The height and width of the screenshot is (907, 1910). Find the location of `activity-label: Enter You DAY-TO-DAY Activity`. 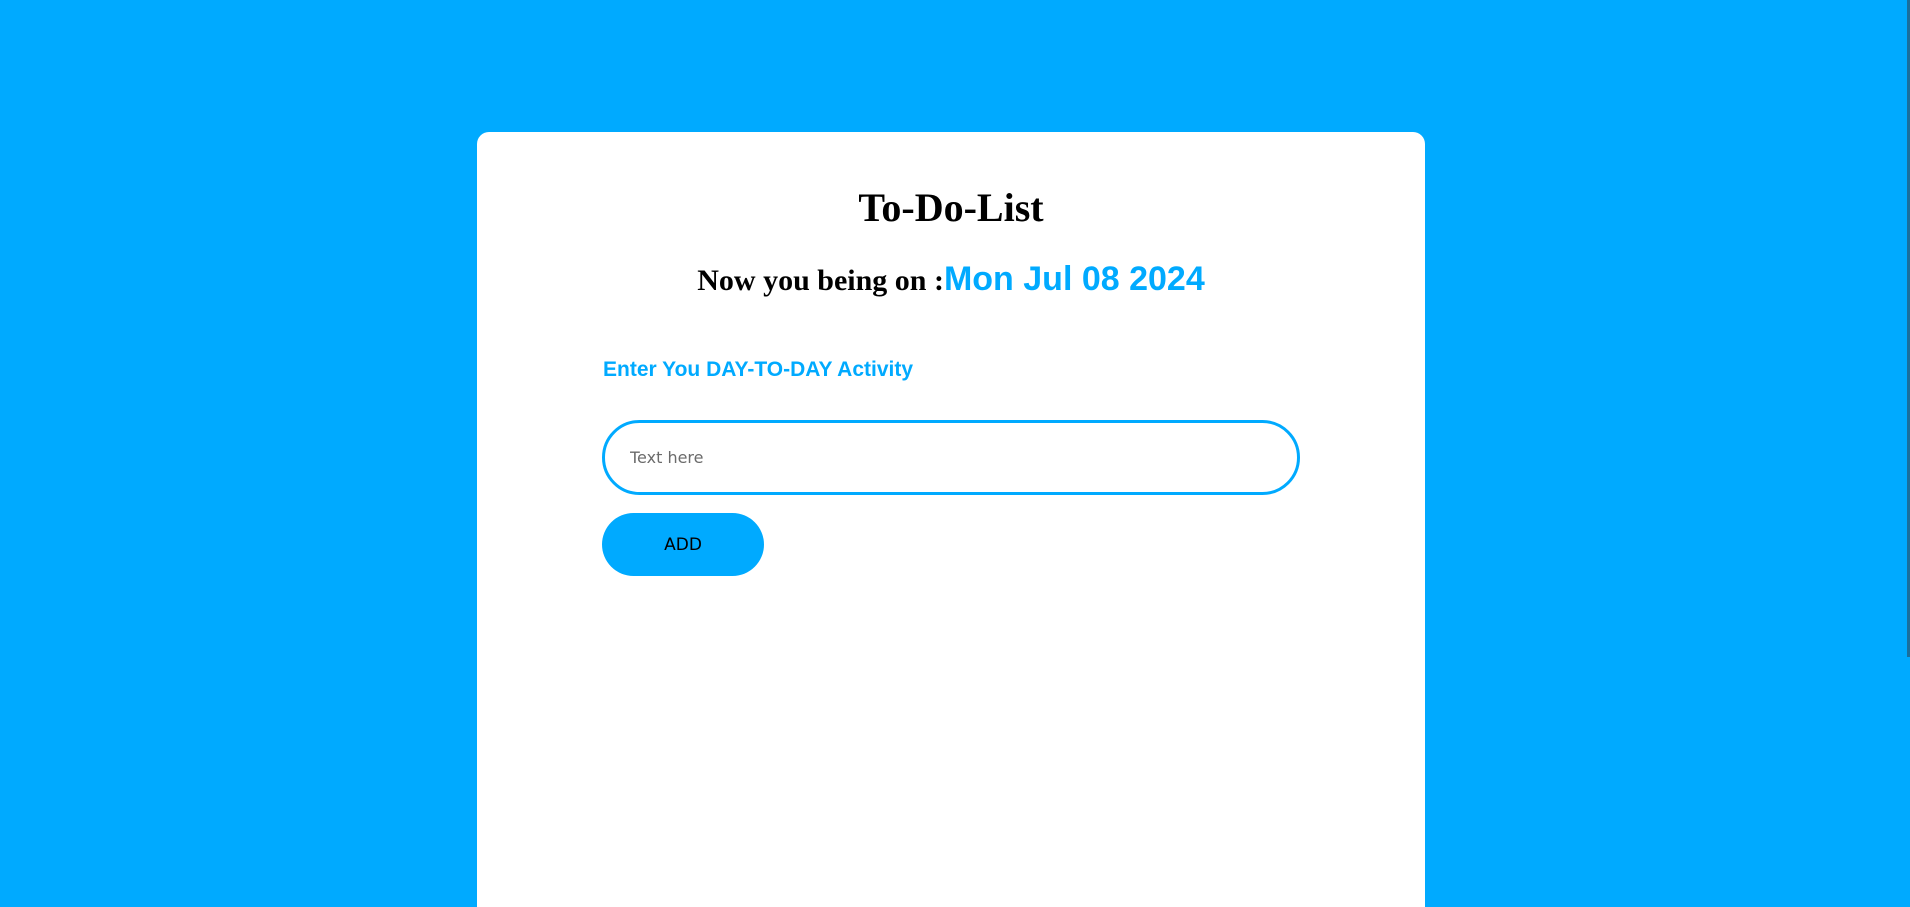

activity-label: Enter You DAY-TO-DAY Activity is located at coordinates (758, 369).